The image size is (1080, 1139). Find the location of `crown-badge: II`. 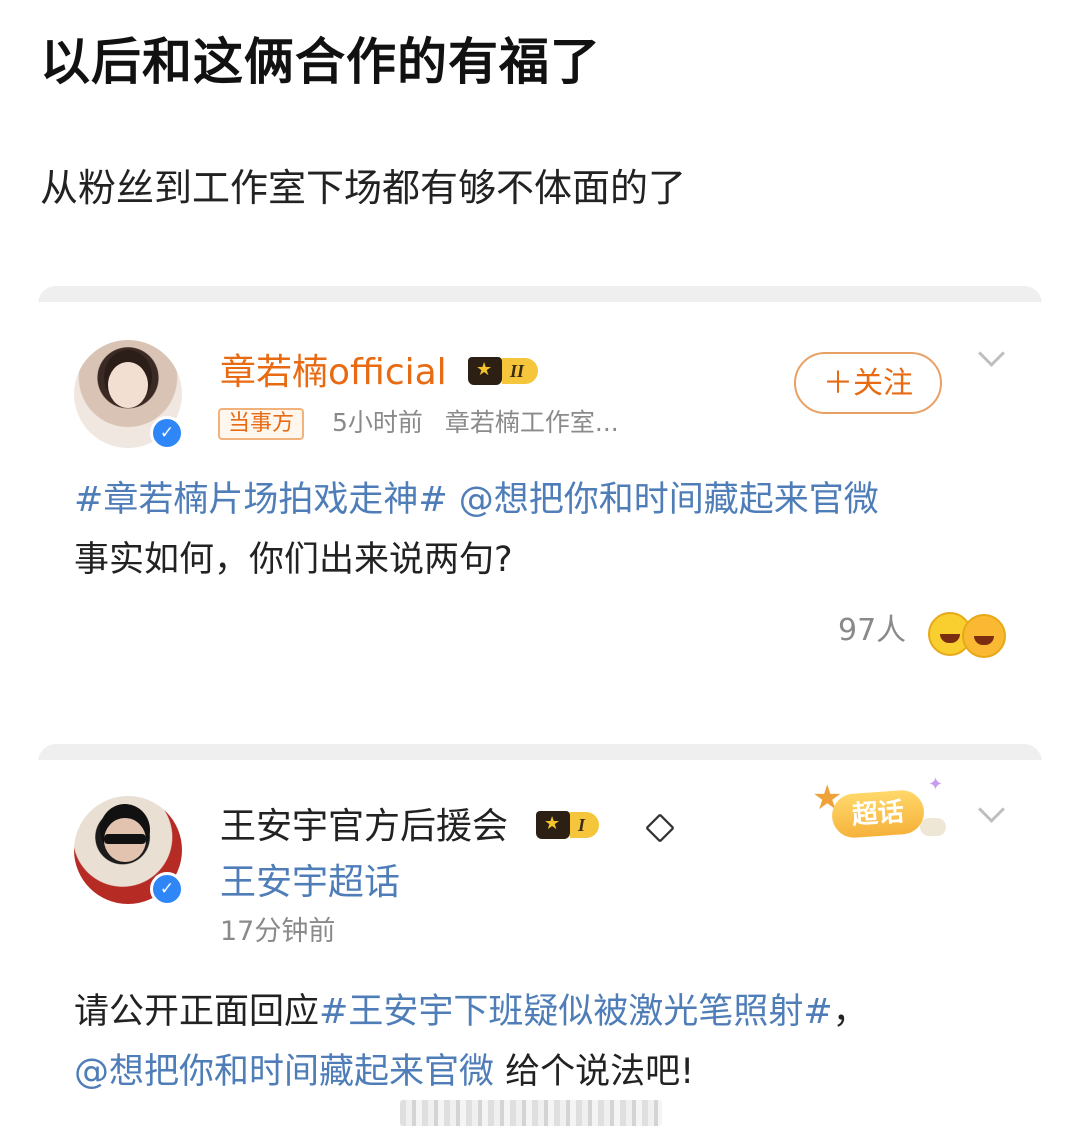

crown-badge: II is located at coordinates (503, 371).